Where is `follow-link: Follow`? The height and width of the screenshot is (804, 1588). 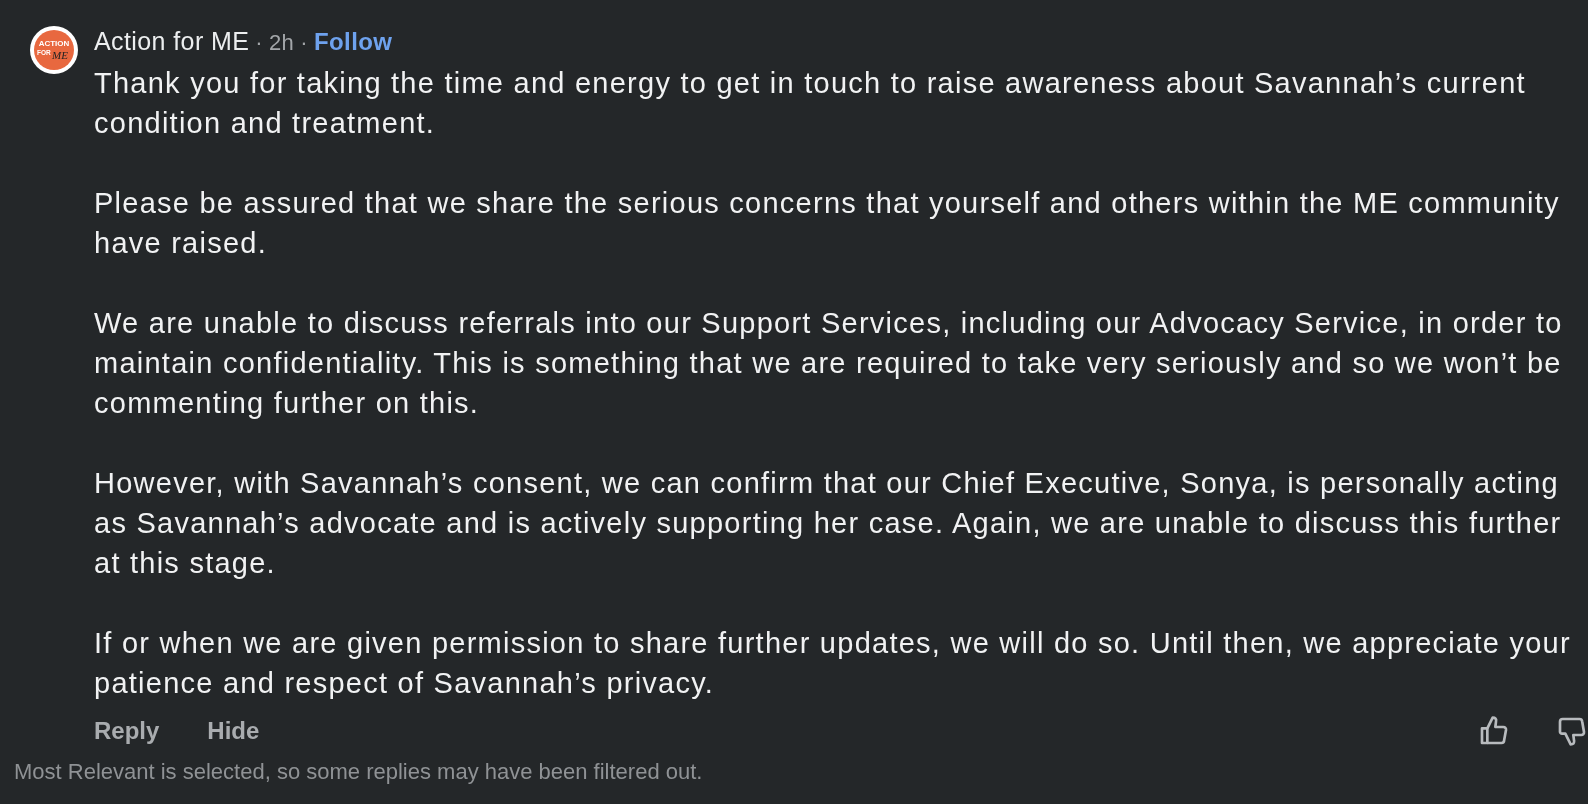
follow-link: Follow is located at coordinates (353, 42).